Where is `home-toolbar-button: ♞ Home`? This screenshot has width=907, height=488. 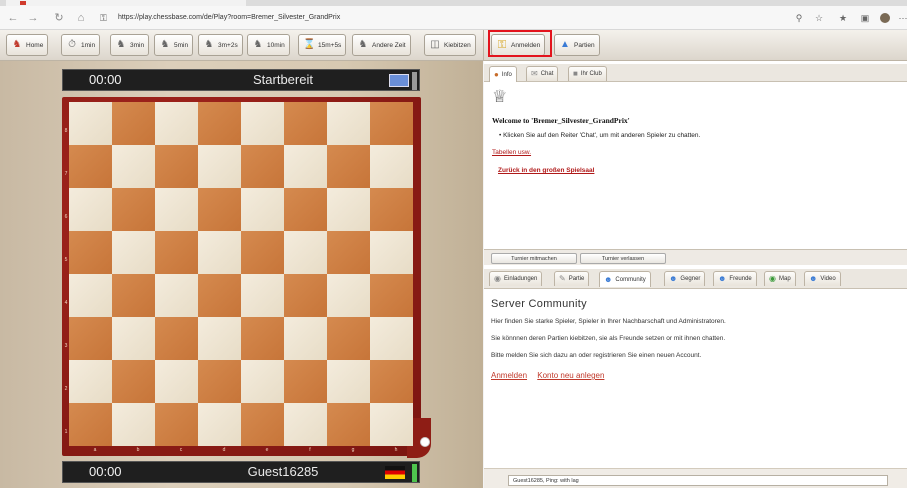 home-toolbar-button: ♞ Home is located at coordinates (27, 45).